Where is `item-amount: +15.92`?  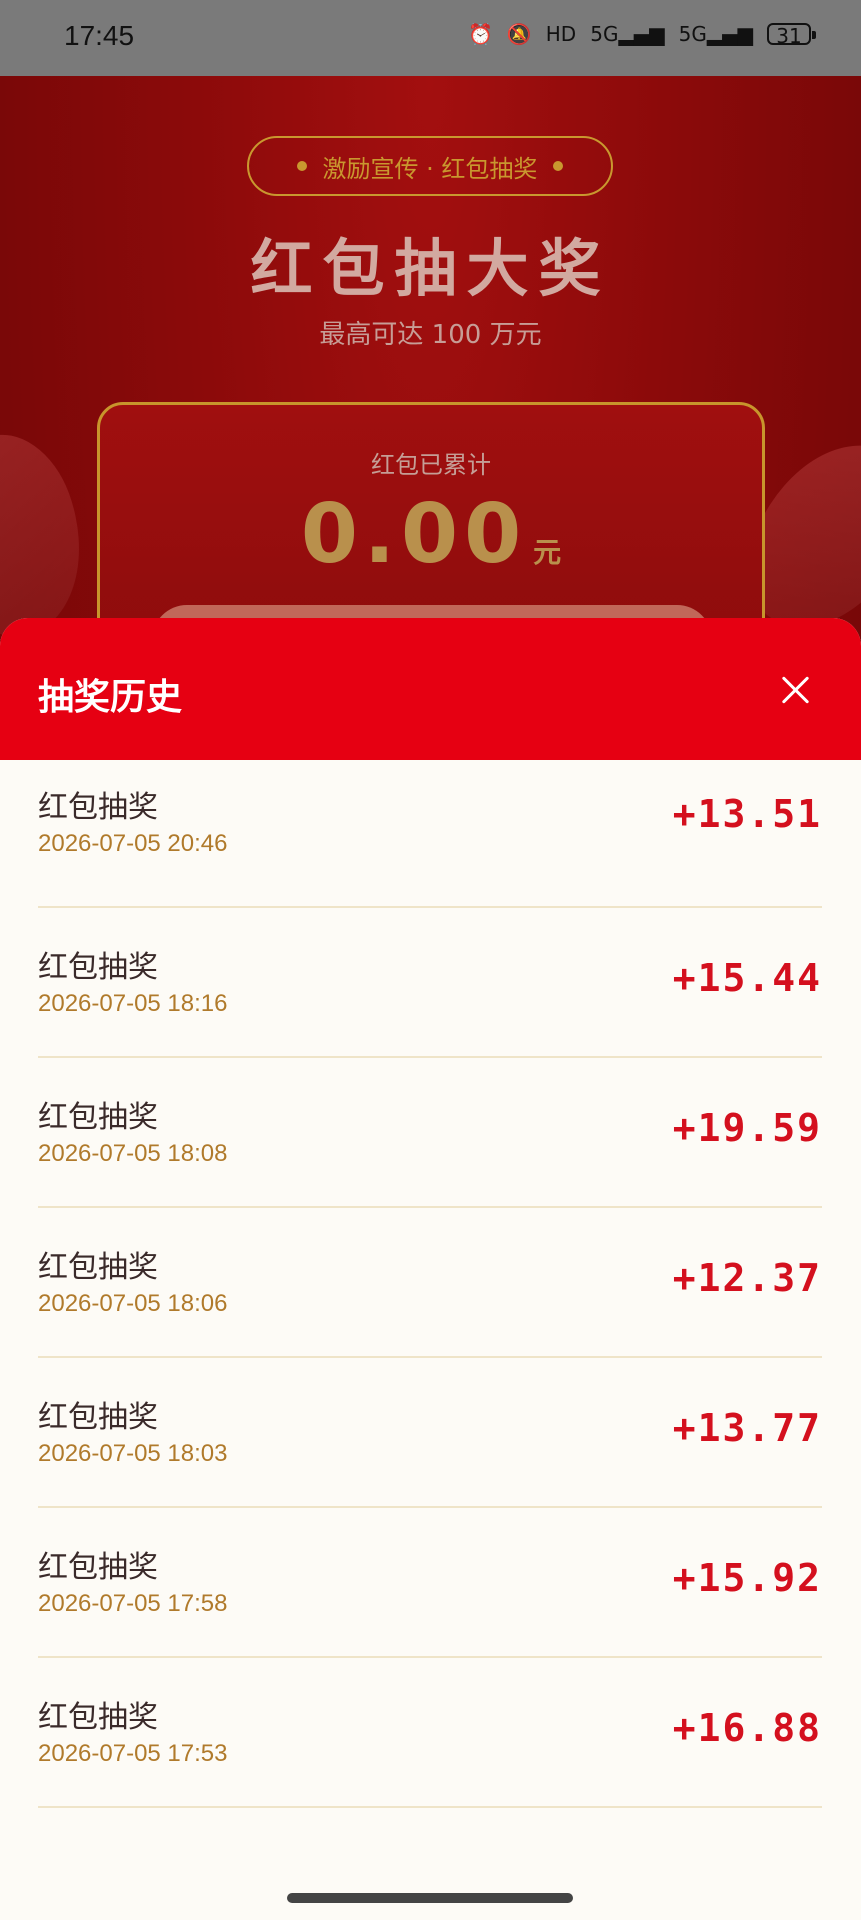 item-amount: +15.92 is located at coordinates (747, 1578).